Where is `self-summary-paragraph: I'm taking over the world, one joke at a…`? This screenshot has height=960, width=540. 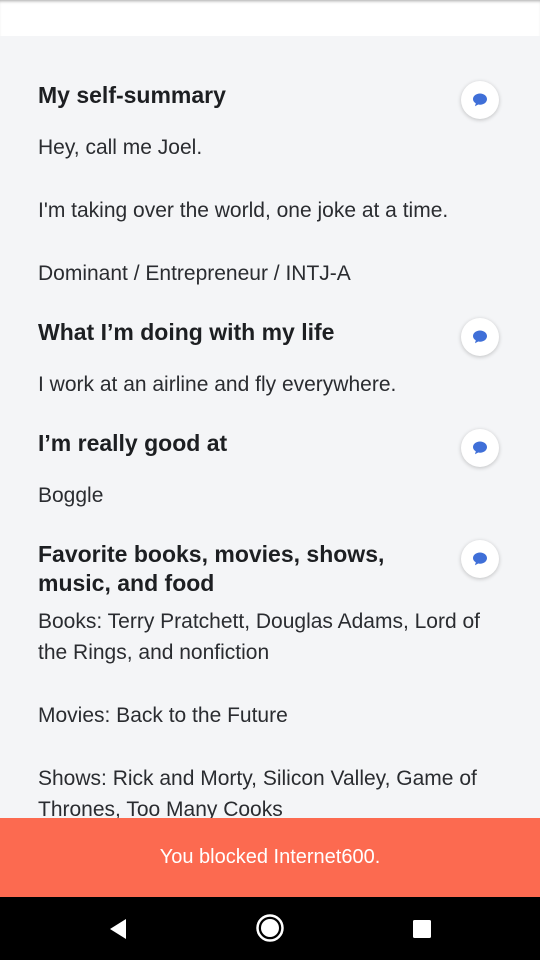 self-summary-paragraph: I'm taking over the world, one joke at a… is located at coordinates (243, 210).